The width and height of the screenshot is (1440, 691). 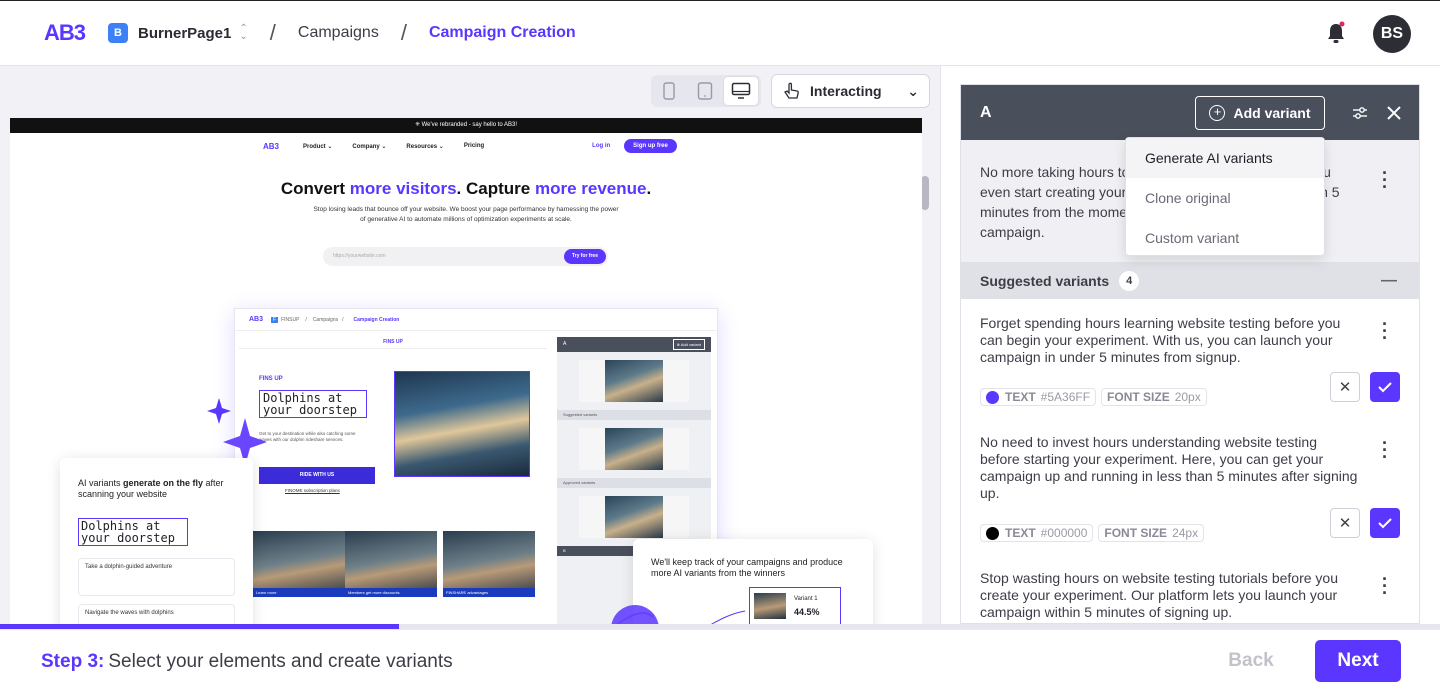 What do you see at coordinates (1394, 112) in the screenshot?
I see `close-icon` at bounding box center [1394, 112].